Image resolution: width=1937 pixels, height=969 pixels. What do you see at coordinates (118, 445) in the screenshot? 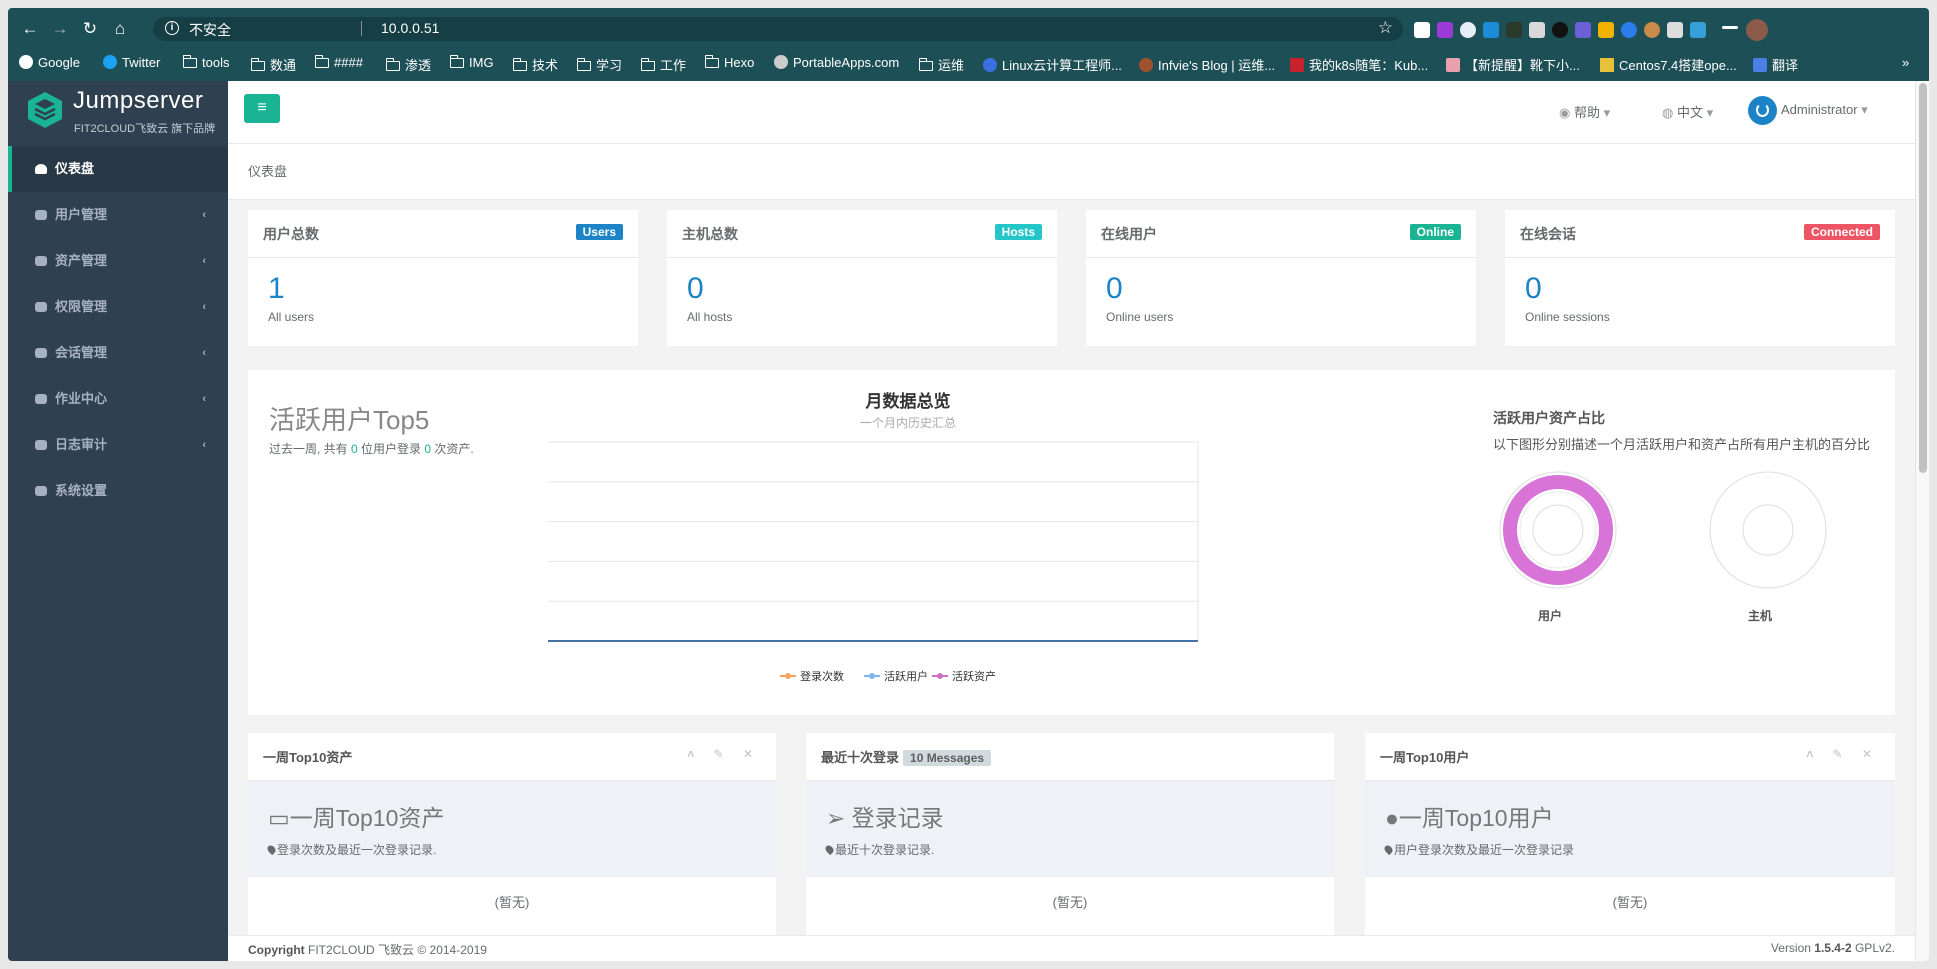
I see `nav-audit: 日志审计 ‹` at bounding box center [118, 445].